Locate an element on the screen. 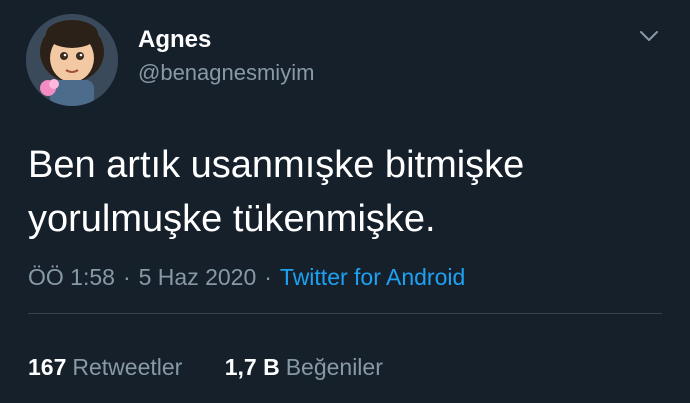 This screenshot has width=690, height=403. cartoon-girl-avatar-icon is located at coordinates (72, 60).